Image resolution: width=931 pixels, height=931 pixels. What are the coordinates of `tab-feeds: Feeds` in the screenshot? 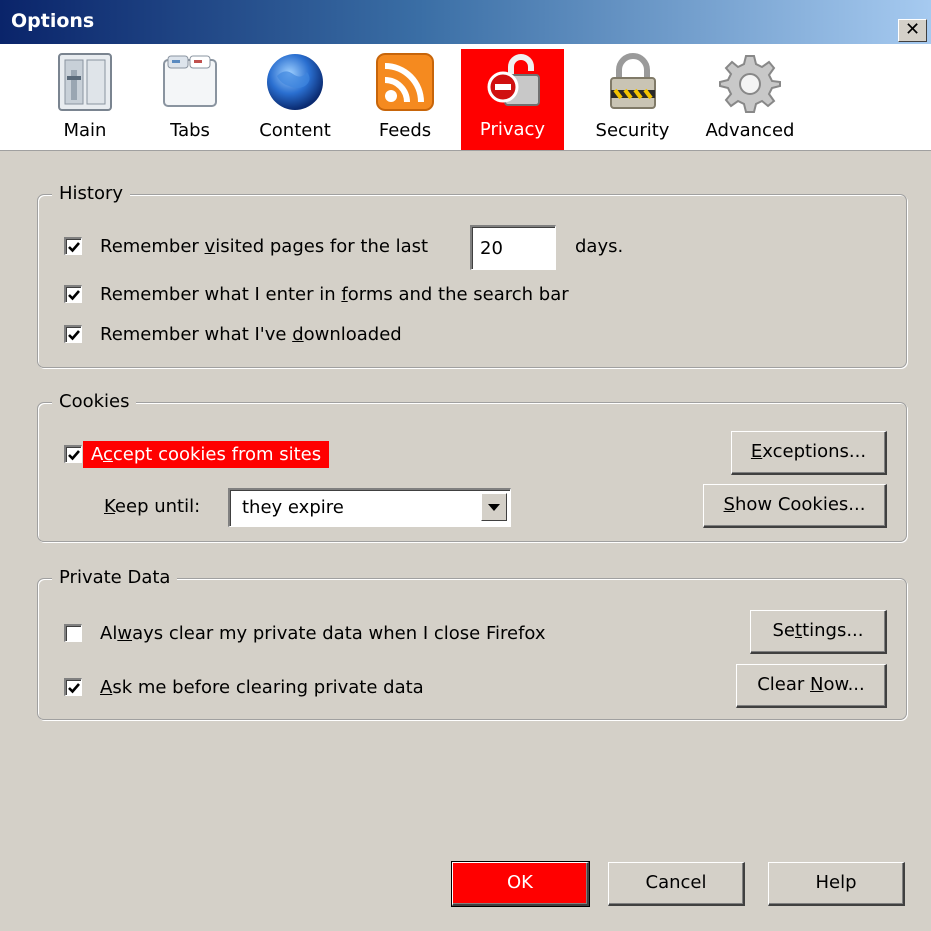 It's located at (405, 100).